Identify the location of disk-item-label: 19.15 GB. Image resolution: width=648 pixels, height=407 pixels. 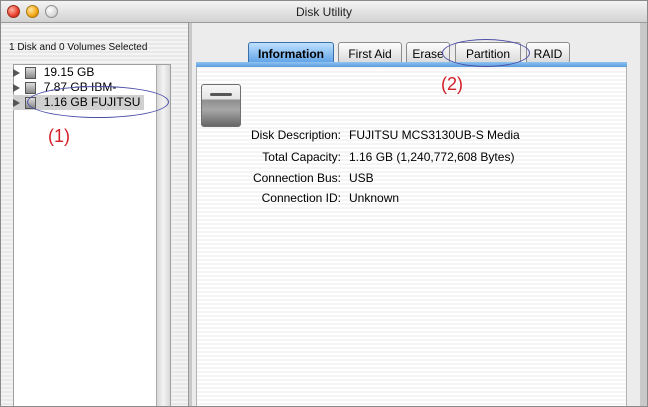
(69, 72).